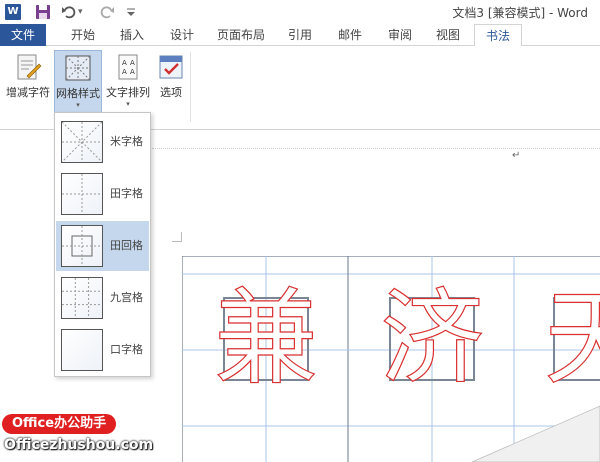 This screenshot has width=600, height=462. What do you see at coordinates (128, 85) in the screenshot?
I see `text-arrange-button: A A A A 文字排列 ▾` at bounding box center [128, 85].